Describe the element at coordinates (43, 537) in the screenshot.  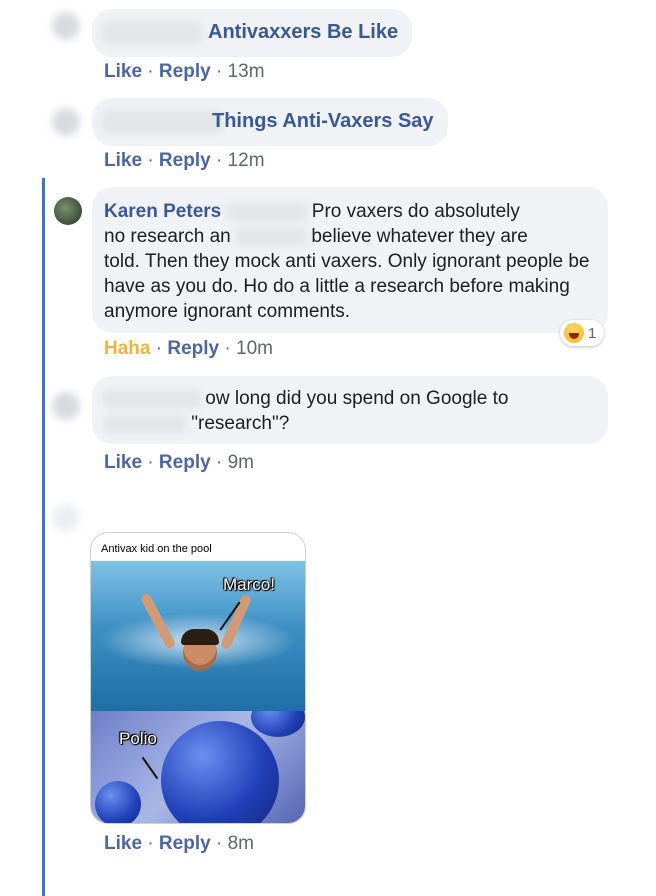
I see `thread-line` at that location.